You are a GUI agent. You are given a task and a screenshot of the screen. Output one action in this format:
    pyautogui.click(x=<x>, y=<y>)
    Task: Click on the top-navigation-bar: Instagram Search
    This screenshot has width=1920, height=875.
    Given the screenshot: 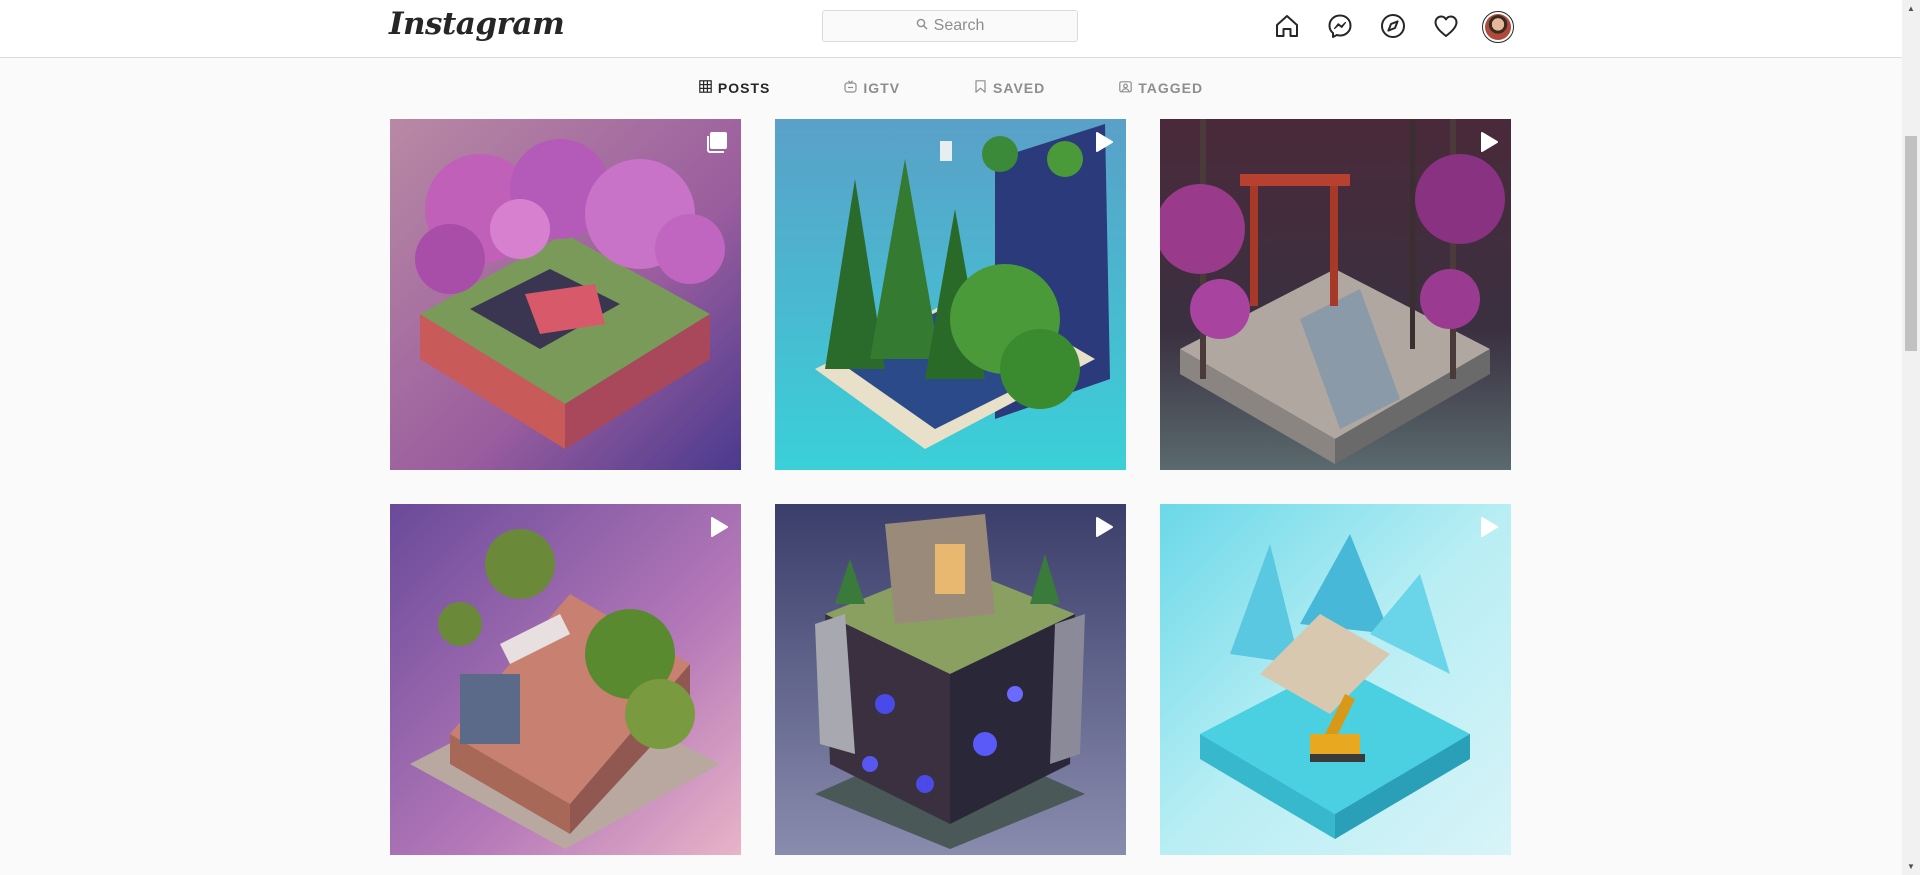 What is the action you would take?
    pyautogui.click(x=951, y=29)
    